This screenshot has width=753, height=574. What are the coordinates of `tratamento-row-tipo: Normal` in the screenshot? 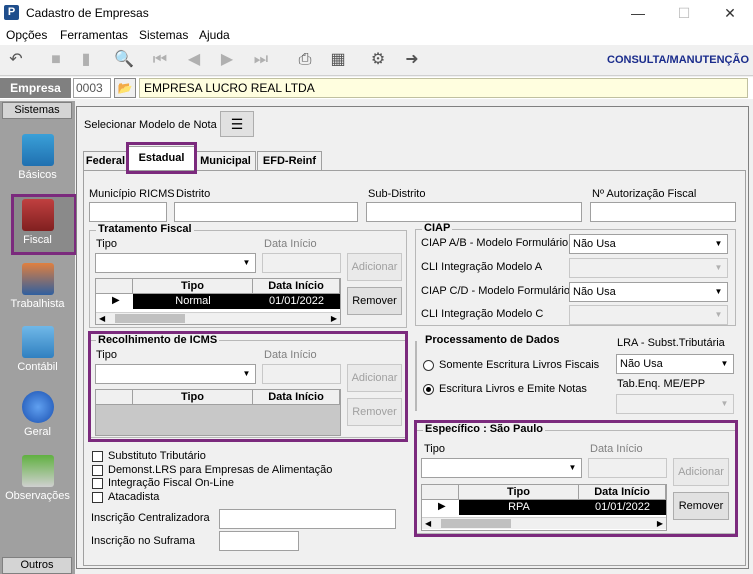 It's located at (193, 301).